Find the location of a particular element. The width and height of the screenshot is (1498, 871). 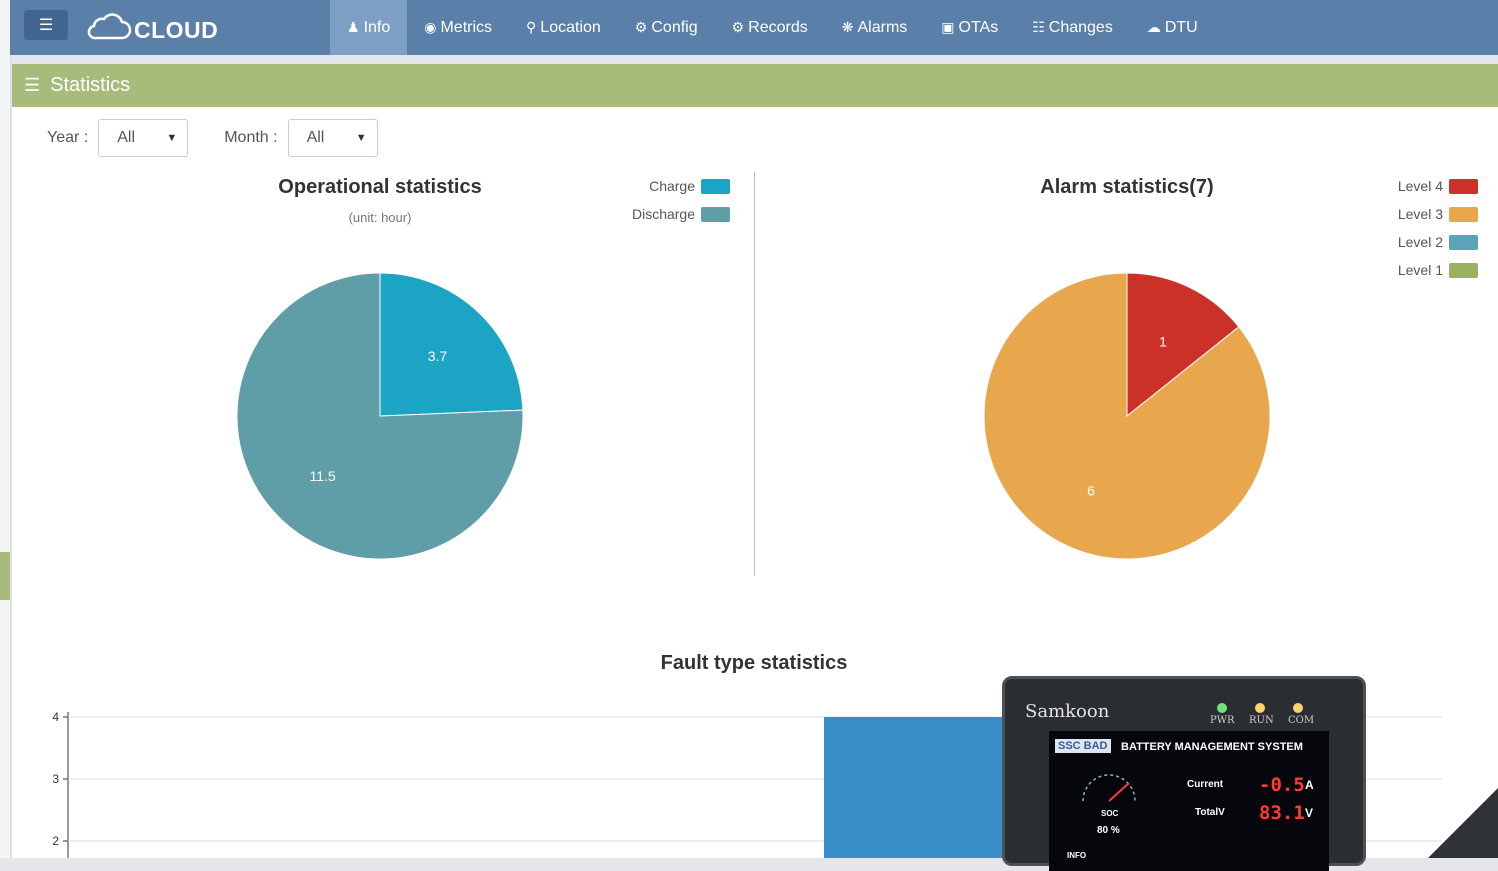

month-select: All ▼ is located at coordinates (332, 138).